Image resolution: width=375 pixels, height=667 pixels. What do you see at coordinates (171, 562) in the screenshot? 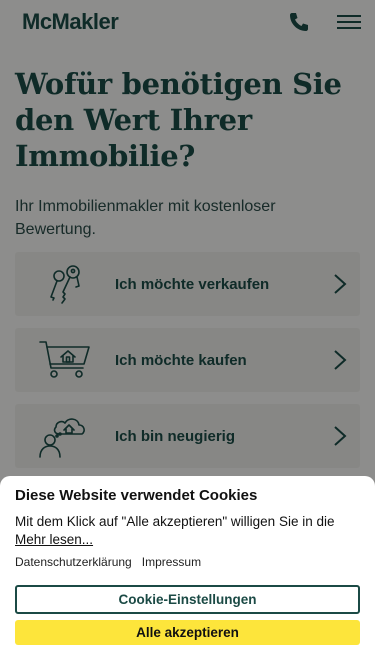
I see `imprint-link: Impressum` at bounding box center [171, 562].